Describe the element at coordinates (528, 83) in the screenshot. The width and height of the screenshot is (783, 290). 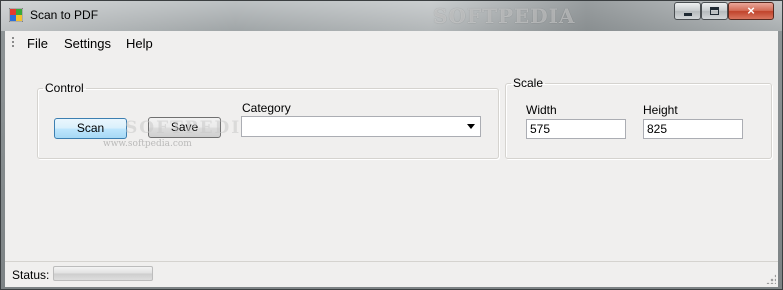
I see `scale-legend: Scale` at that location.